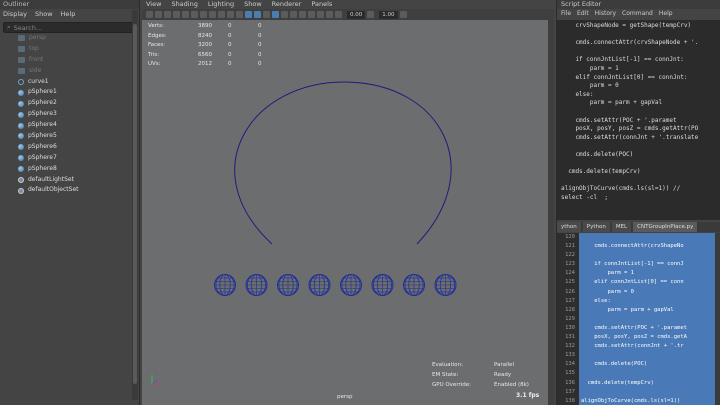 This screenshot has width=720, height=405. I want to click on editor-line: 130 cmds.setAttr(POC + '.paramet, so click(638, 328).